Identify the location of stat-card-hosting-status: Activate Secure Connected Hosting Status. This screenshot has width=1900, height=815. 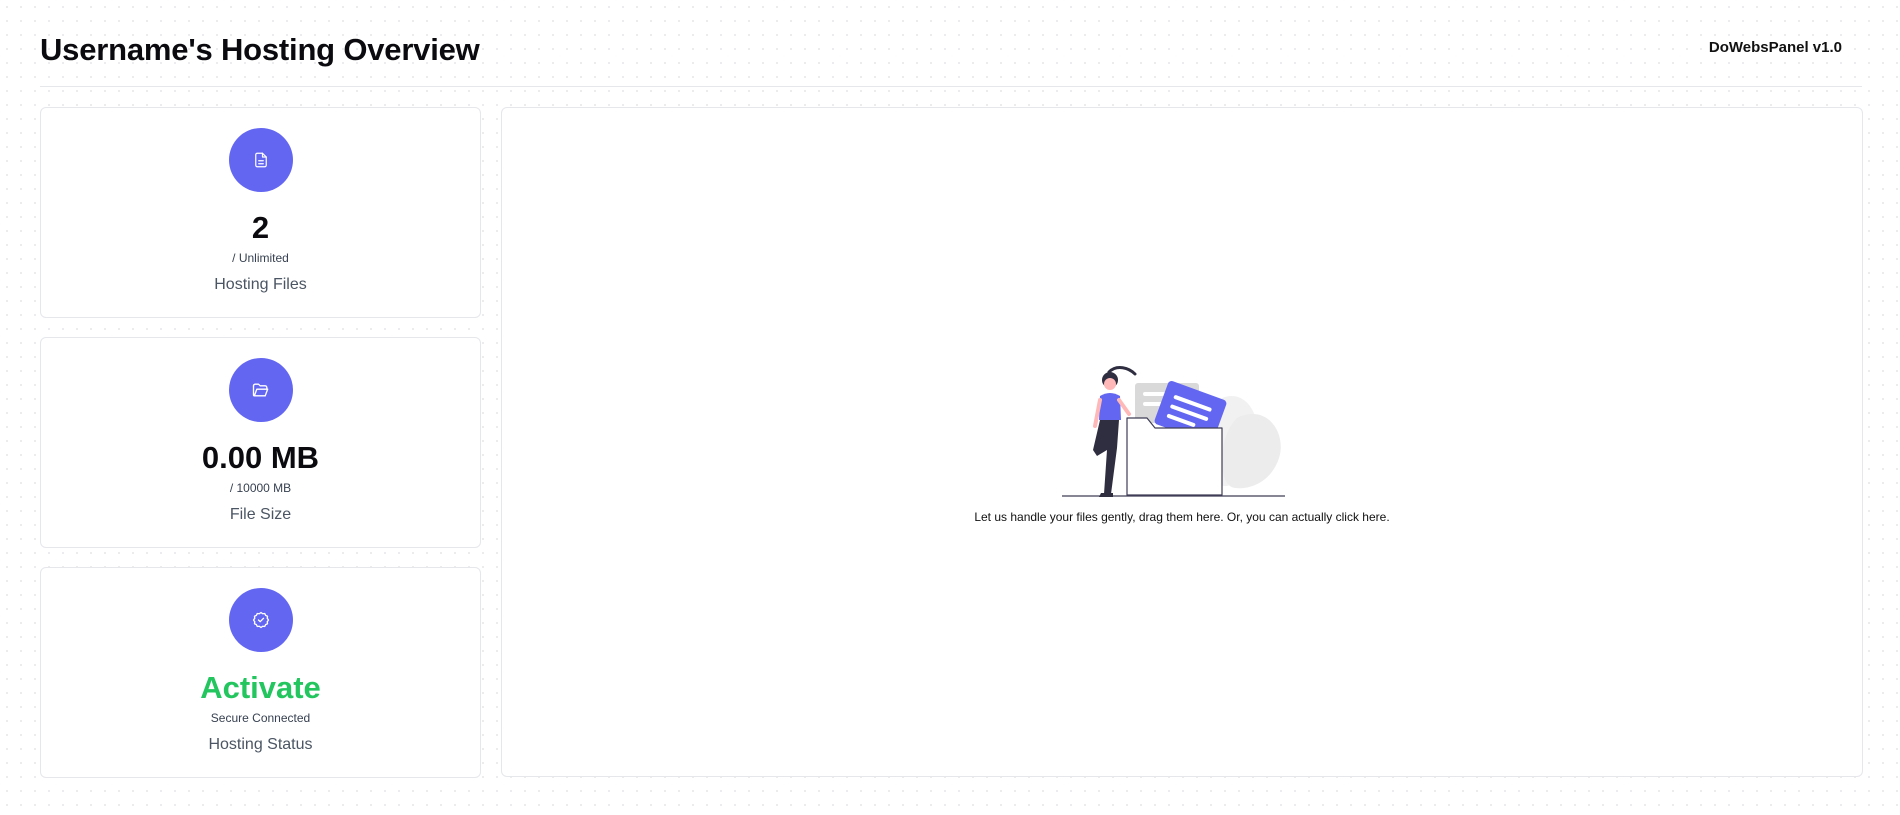
(260, 672).